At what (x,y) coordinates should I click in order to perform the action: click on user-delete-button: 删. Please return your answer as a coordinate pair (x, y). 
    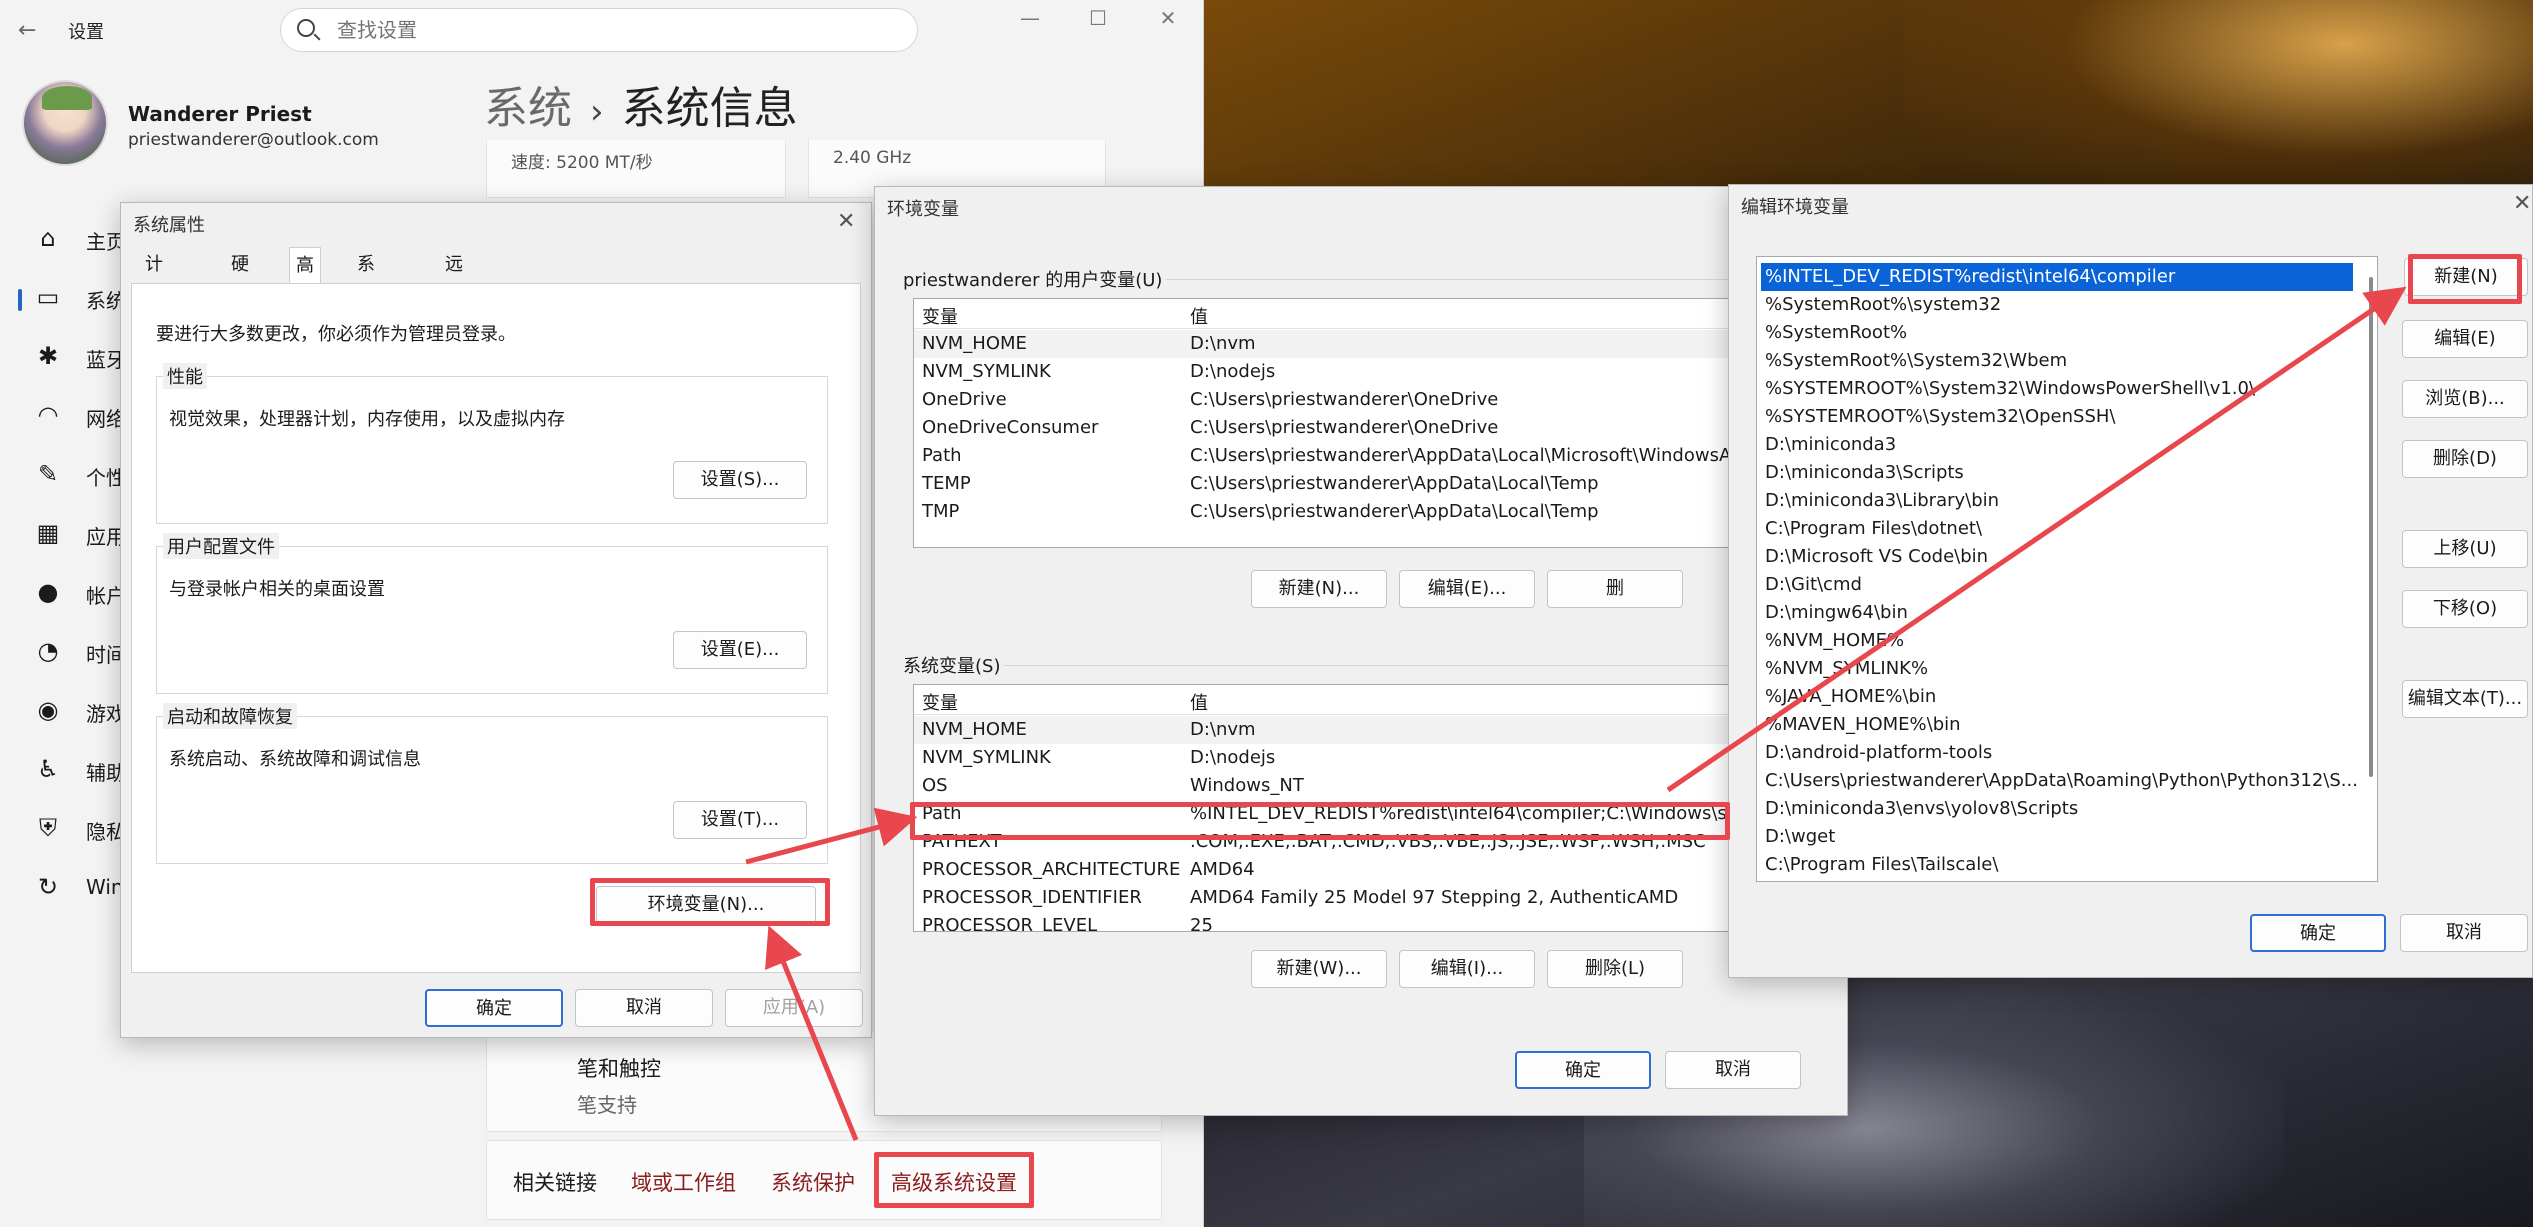
    Looking at the image, I should click on (1615, 589).